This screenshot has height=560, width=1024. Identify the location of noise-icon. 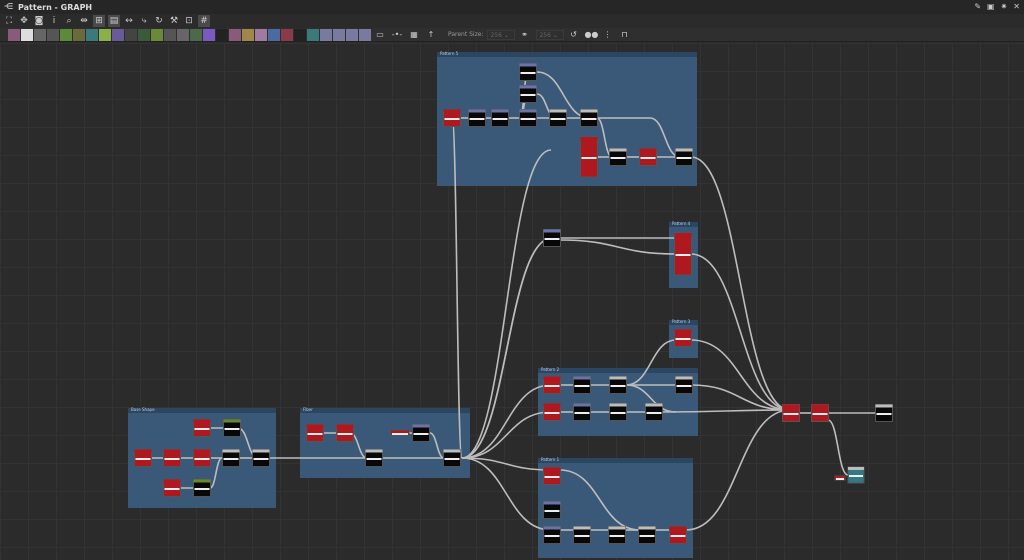
(222, 34).